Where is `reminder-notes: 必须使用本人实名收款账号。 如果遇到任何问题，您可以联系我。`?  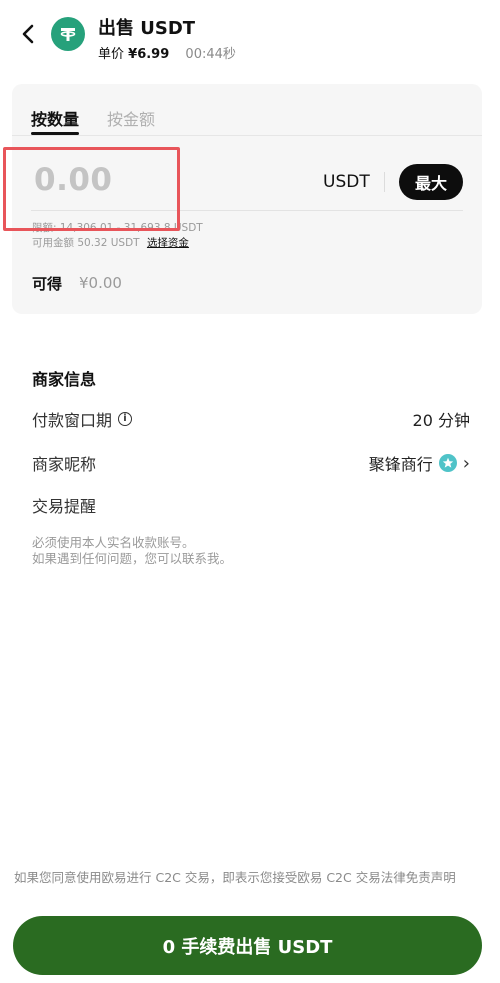
reminder-notes: 必须使用本人实名收款账号。 如果遇到任何问题，您可以联系我。 is located at coordinates (132, 551).